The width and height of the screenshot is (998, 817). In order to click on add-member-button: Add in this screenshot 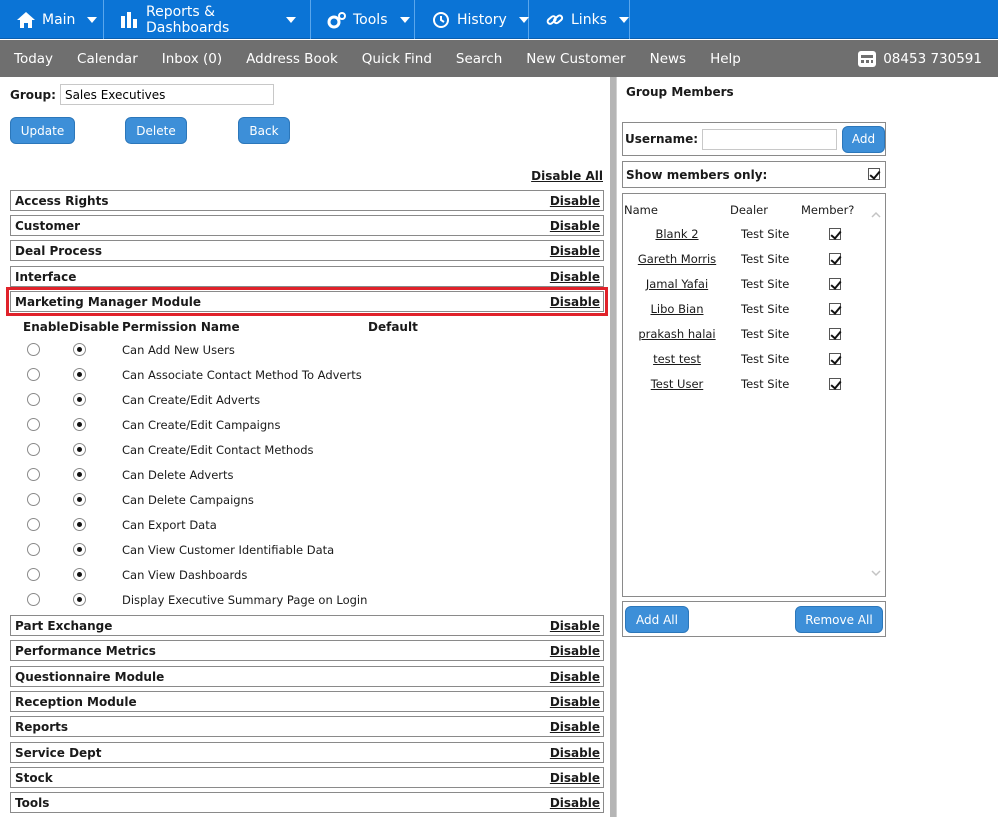, I will do `click(863, 139)`.